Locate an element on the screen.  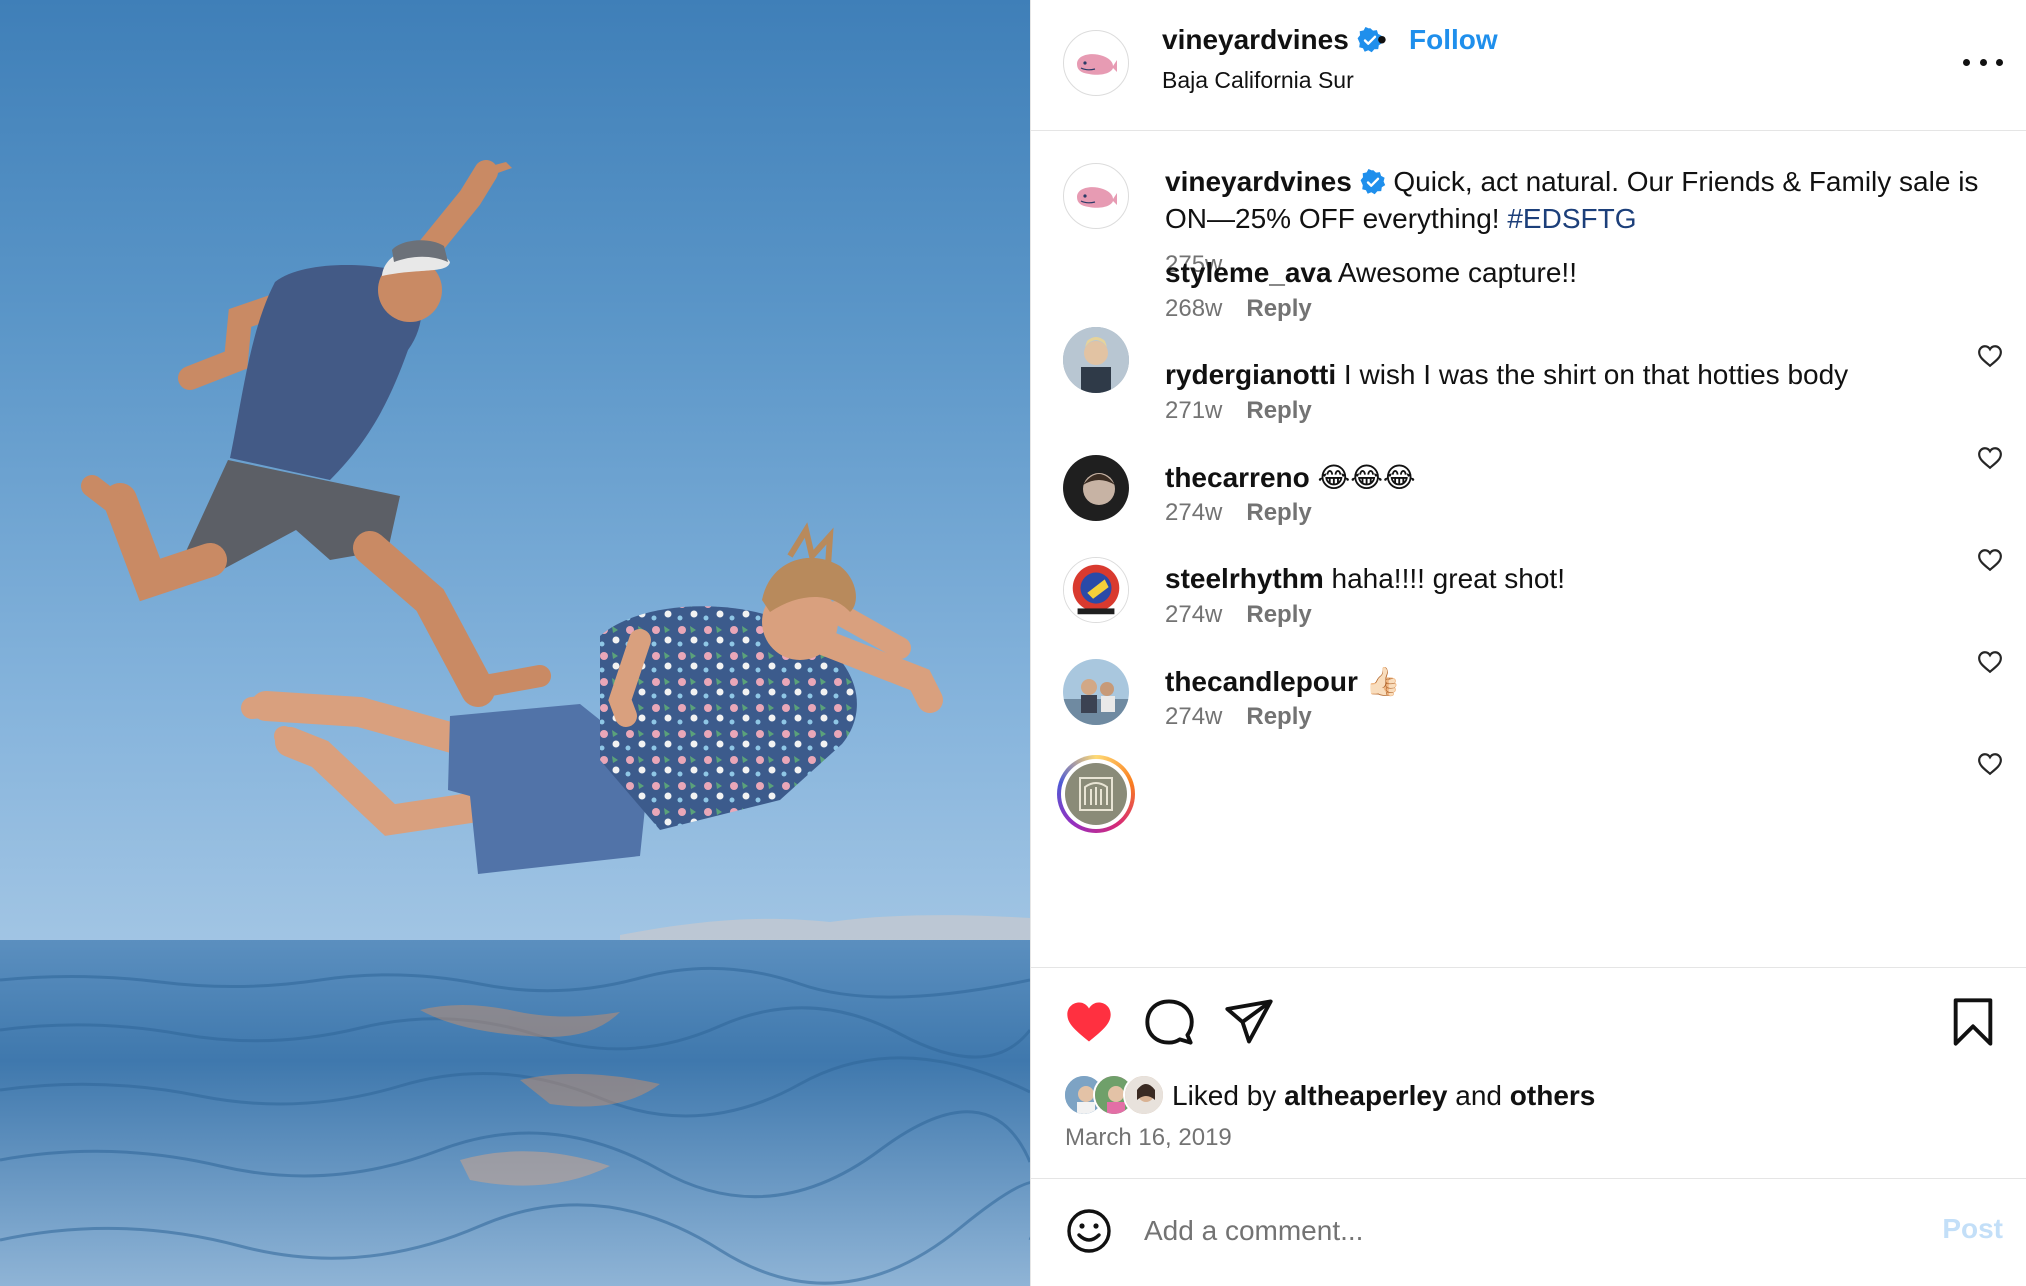
liked-by-username: altheaperley is located at coordinates (1365, 1095).